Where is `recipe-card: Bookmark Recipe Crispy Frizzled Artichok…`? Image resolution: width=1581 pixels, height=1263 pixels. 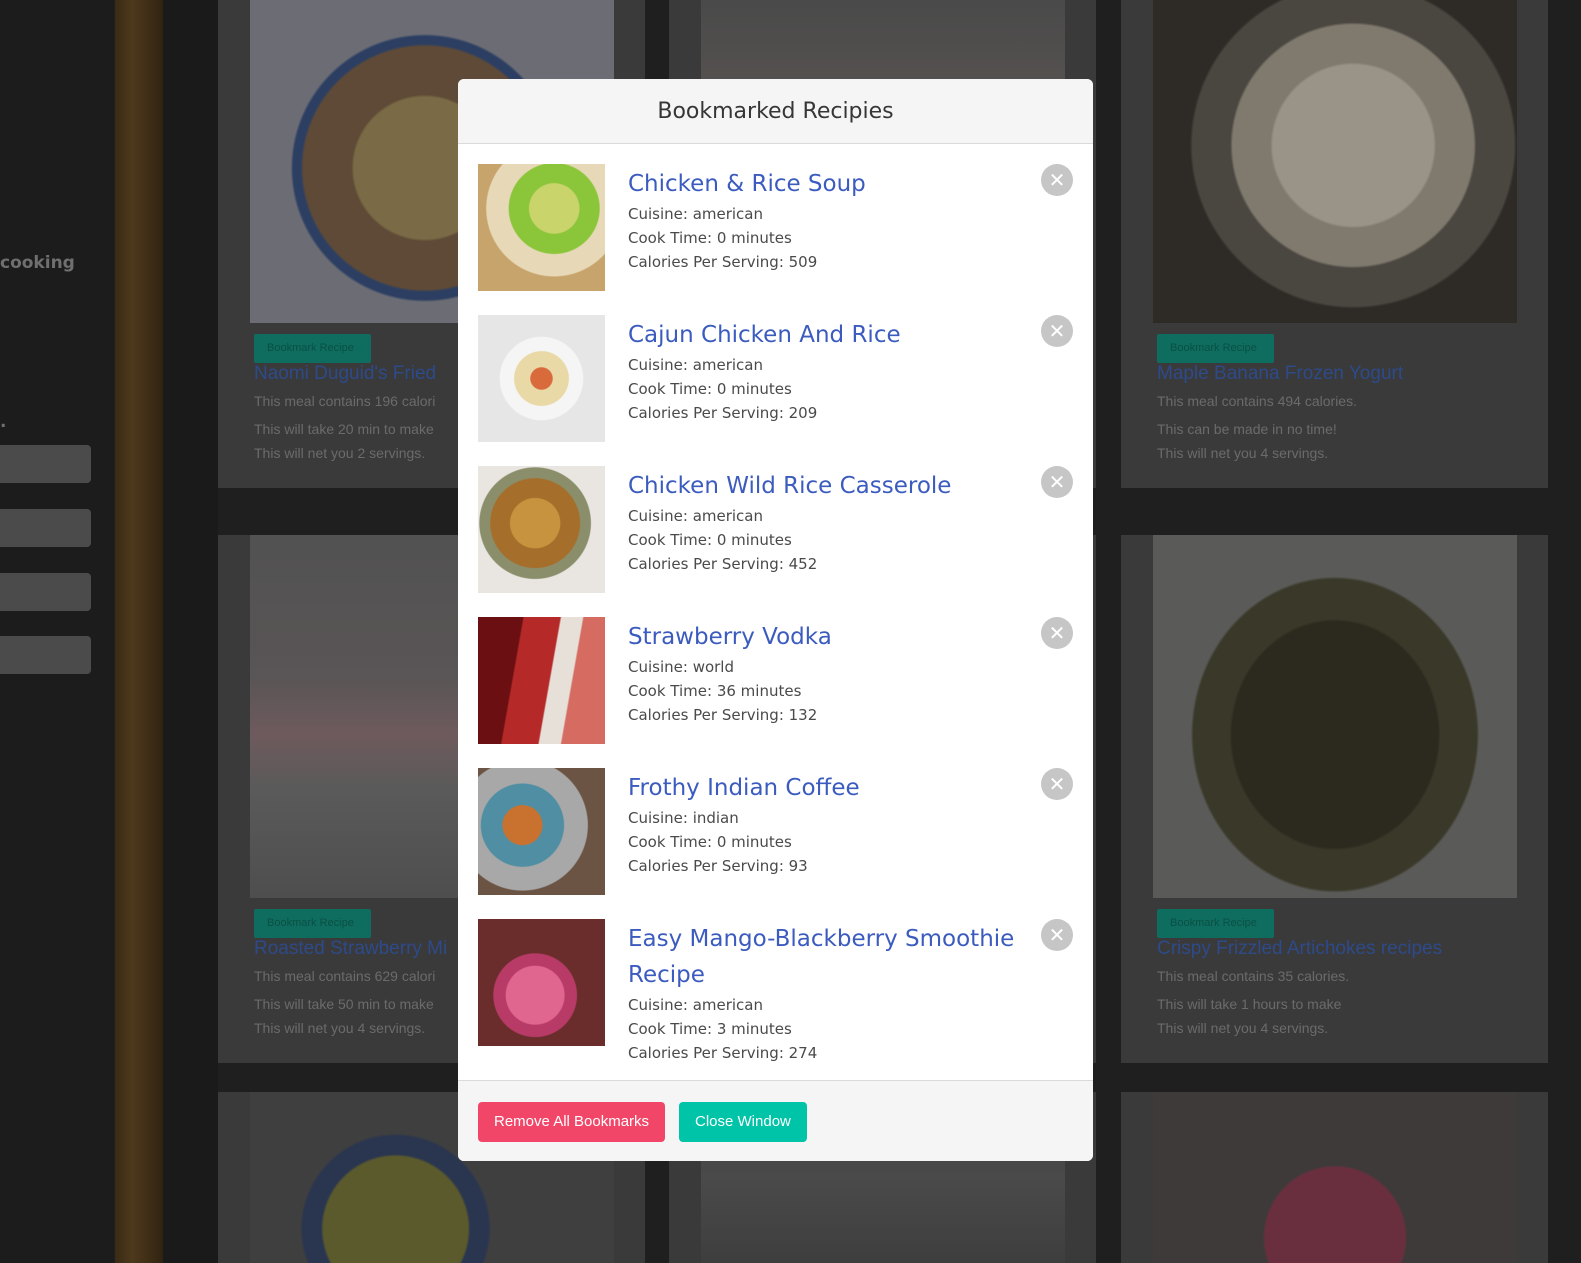 recipe-card: Bookmark Recipe Crispy Frizzled Artichok… is located at coordinates (1334, 799).